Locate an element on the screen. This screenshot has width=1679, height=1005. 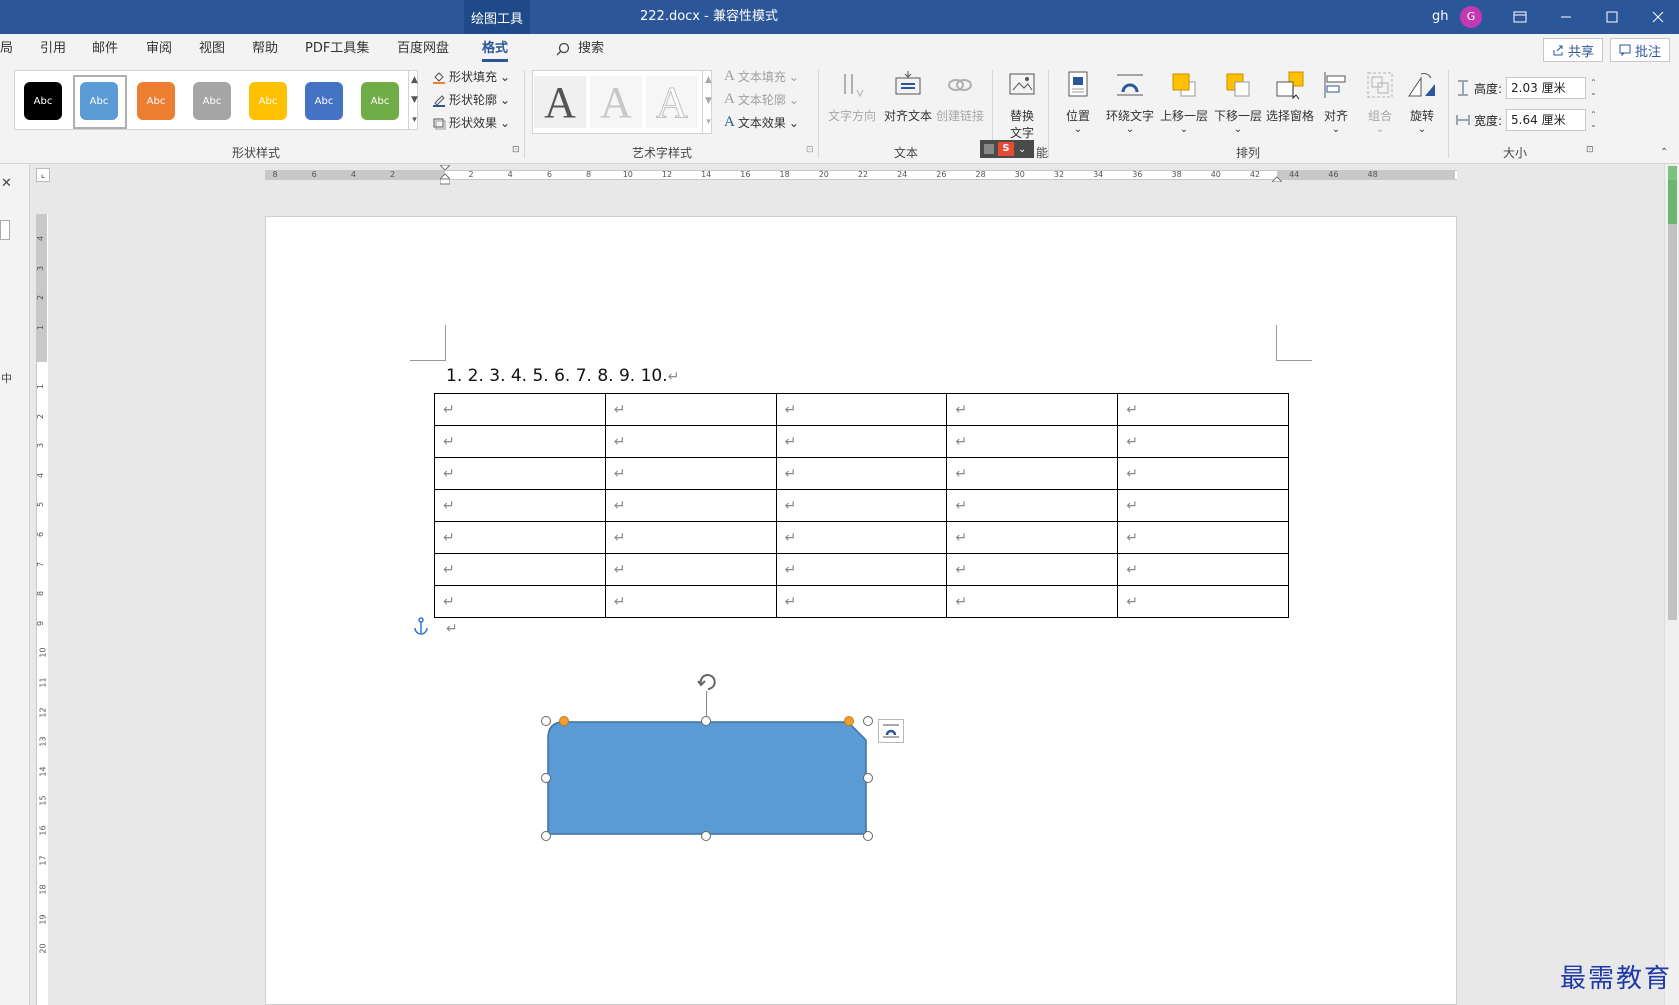
shape-style-orange: Abc is located at coordinates (156, 101).